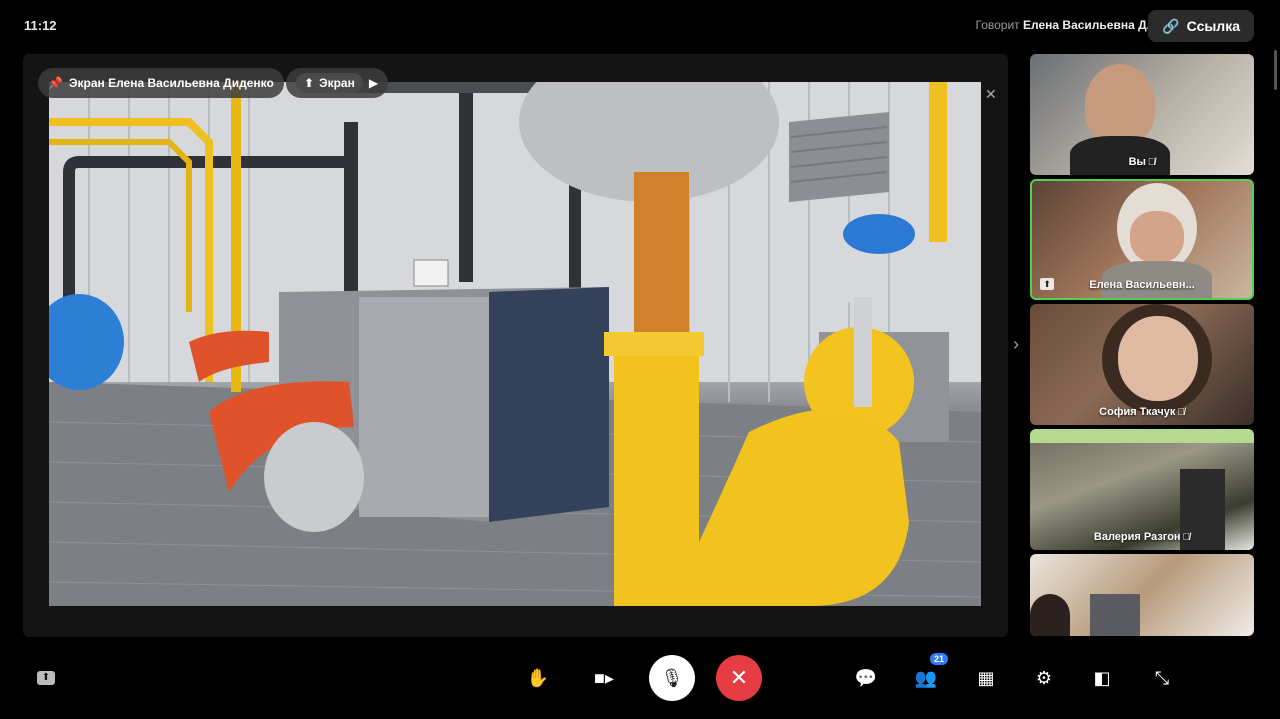 The height and width of the screenshot is (719, 1280). I want to click on speaking-indicator: Говорит Елена Васильевна Д., so click(1063, 25).